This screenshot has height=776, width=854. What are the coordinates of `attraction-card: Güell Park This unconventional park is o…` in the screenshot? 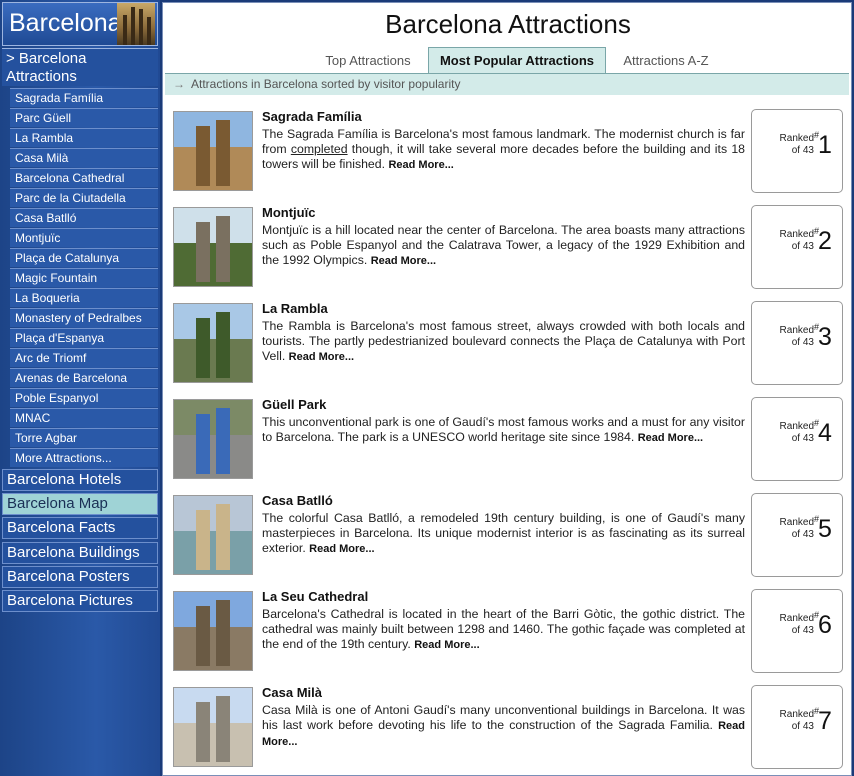 It's located at (511, 441).